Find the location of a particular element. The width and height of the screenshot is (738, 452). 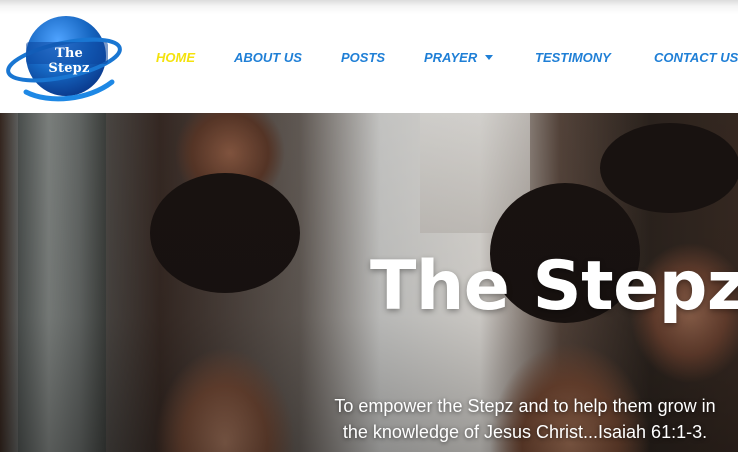

nav-item-home: HOME is located at coordinates (175, 58).